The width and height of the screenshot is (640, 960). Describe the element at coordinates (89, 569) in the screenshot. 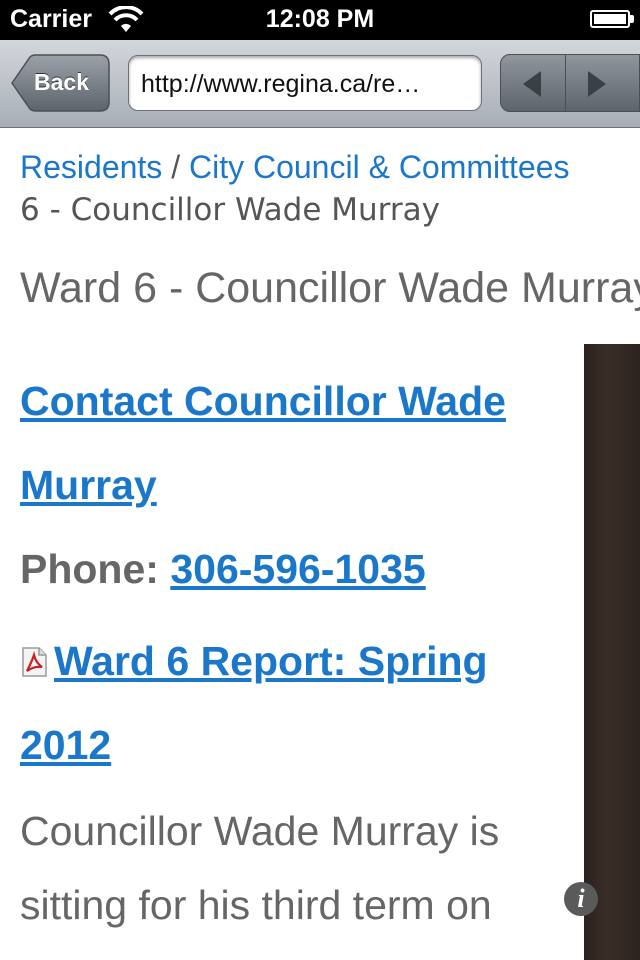

I see `phone-label: Phone:` at that location.